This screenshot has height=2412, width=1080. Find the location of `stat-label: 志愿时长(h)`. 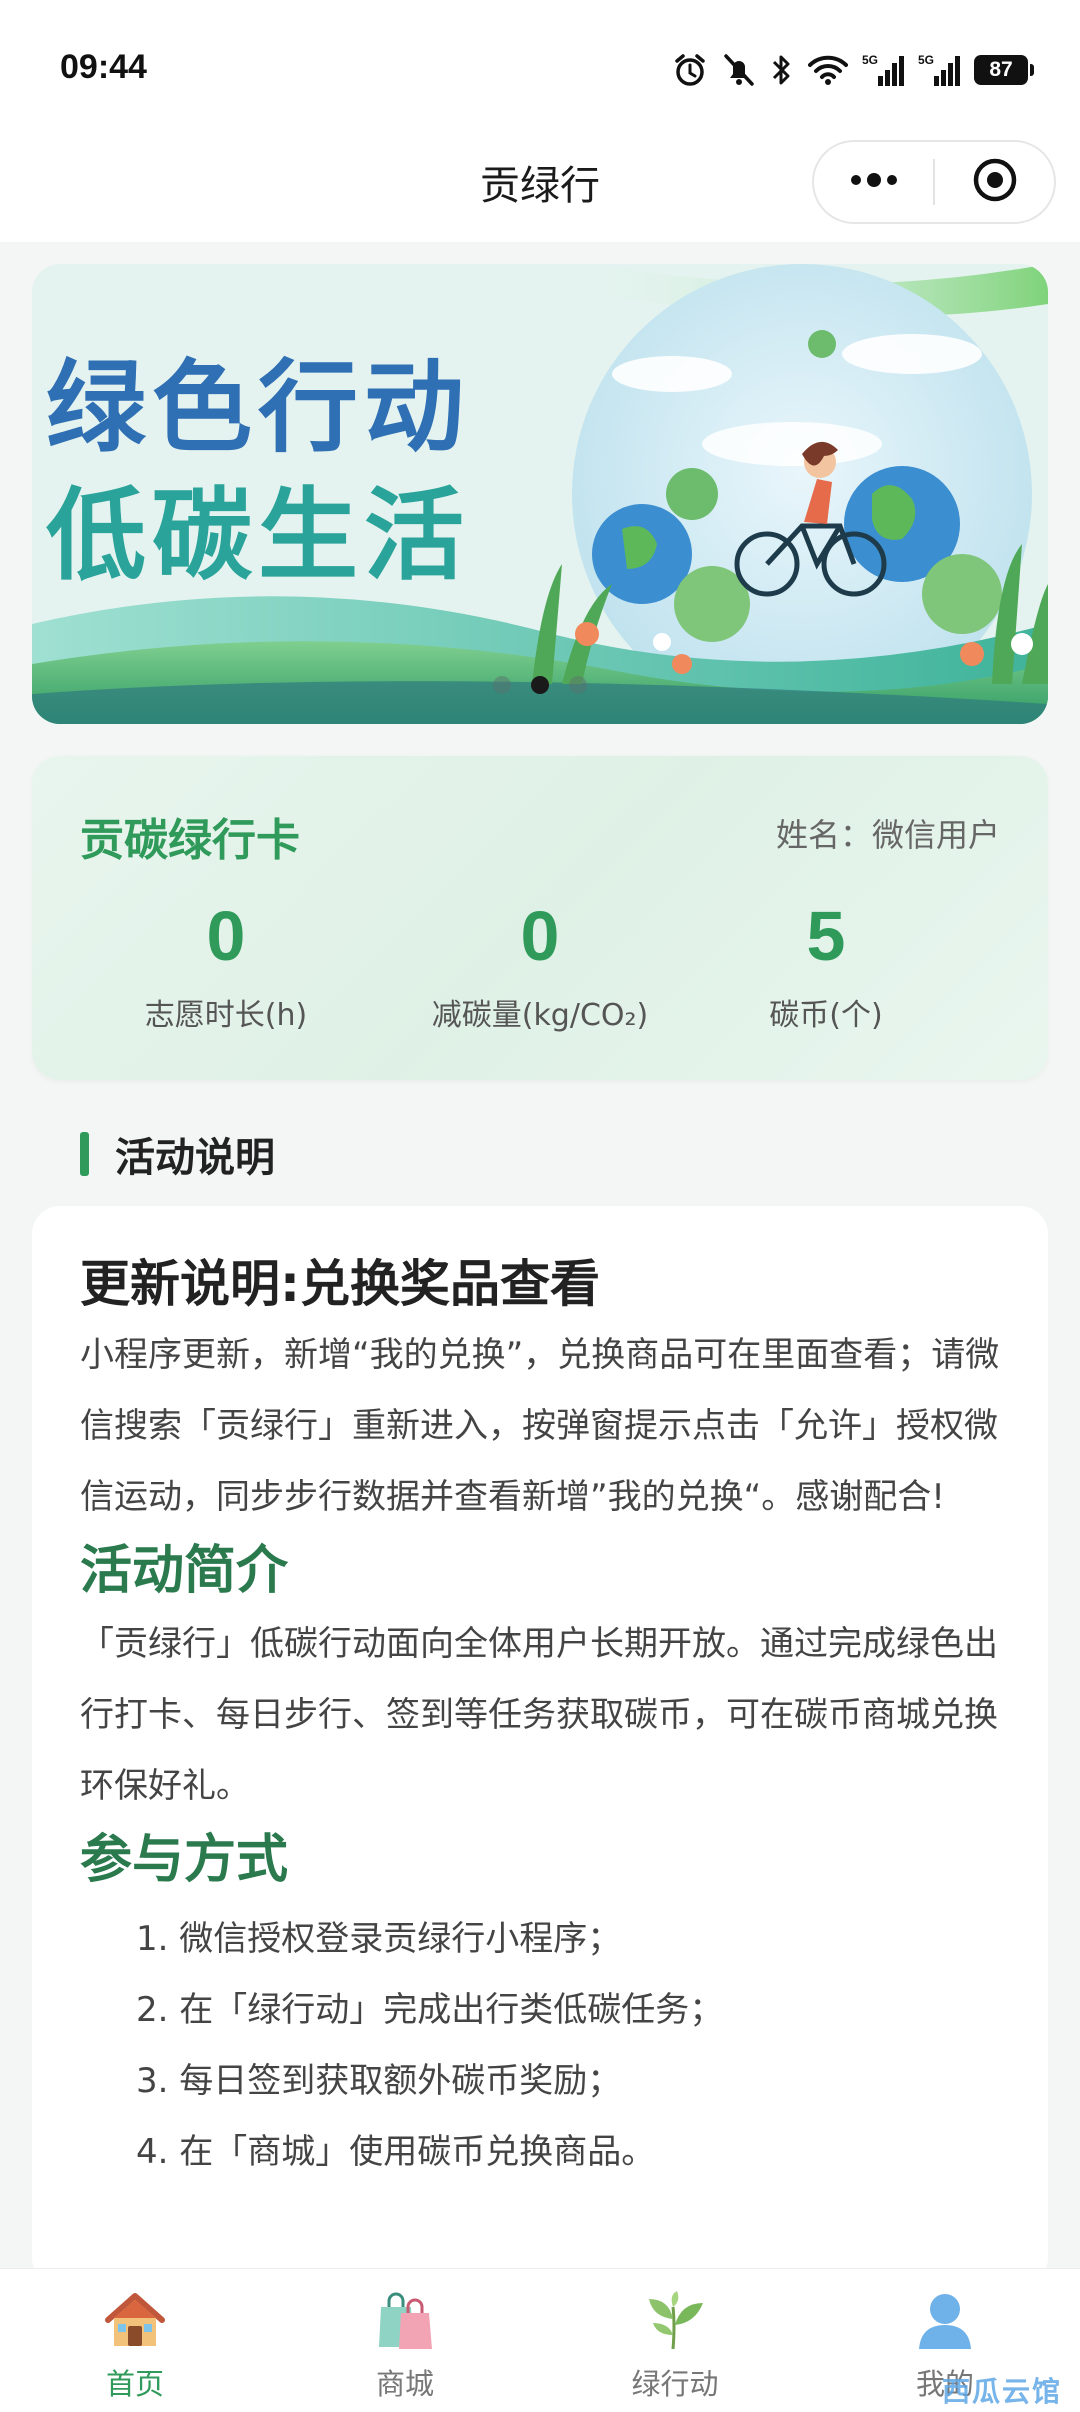

stat-label: 志愿时长(h) is located at coordinates (226, 1015).